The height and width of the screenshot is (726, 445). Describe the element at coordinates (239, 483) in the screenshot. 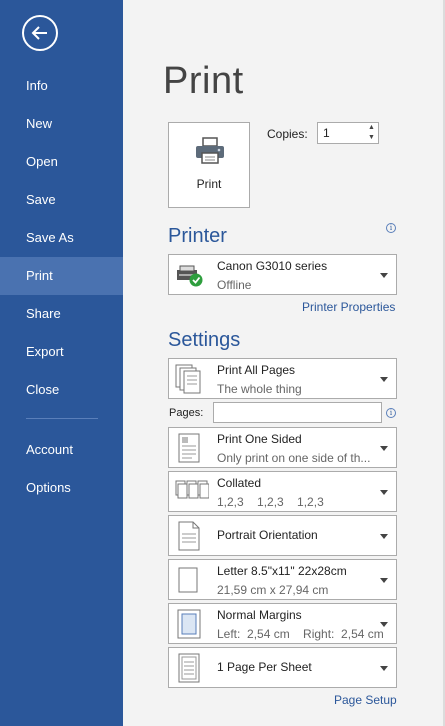

I see `collation-label: Collated` at that location.